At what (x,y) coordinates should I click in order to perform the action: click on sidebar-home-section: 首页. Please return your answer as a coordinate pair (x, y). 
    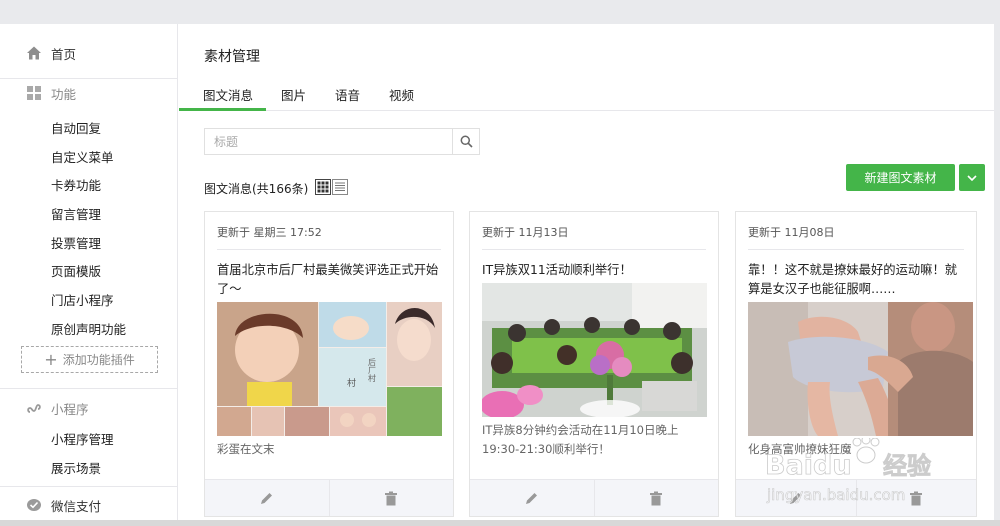
    Looking at the image, I should click on (89, 53).